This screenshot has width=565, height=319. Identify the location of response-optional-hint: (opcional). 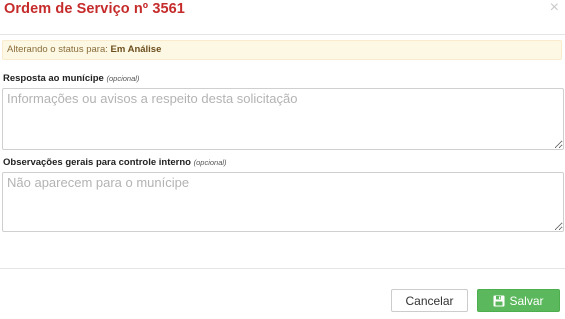
(123, 78).